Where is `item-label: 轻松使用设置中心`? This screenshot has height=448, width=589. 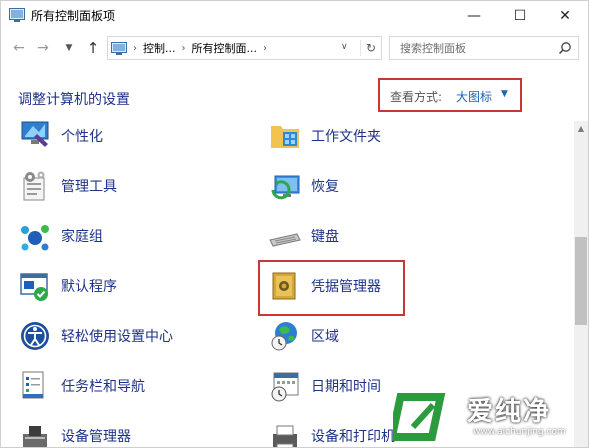
item-label: 轻松使用设置中心 is located at coordinates (117, 337).